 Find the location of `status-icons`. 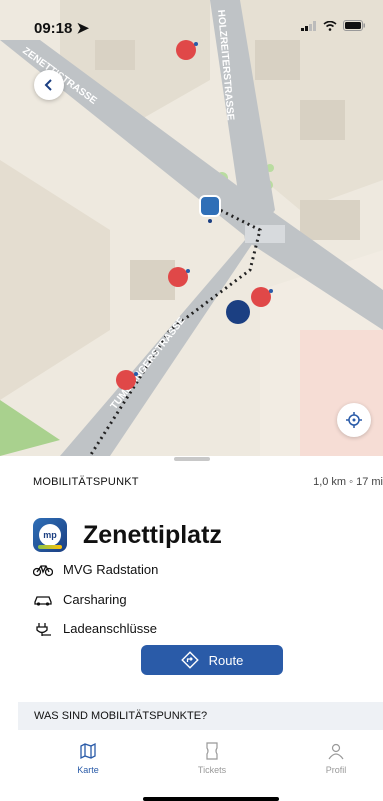

status-icons is located at coordinates (333, 25).